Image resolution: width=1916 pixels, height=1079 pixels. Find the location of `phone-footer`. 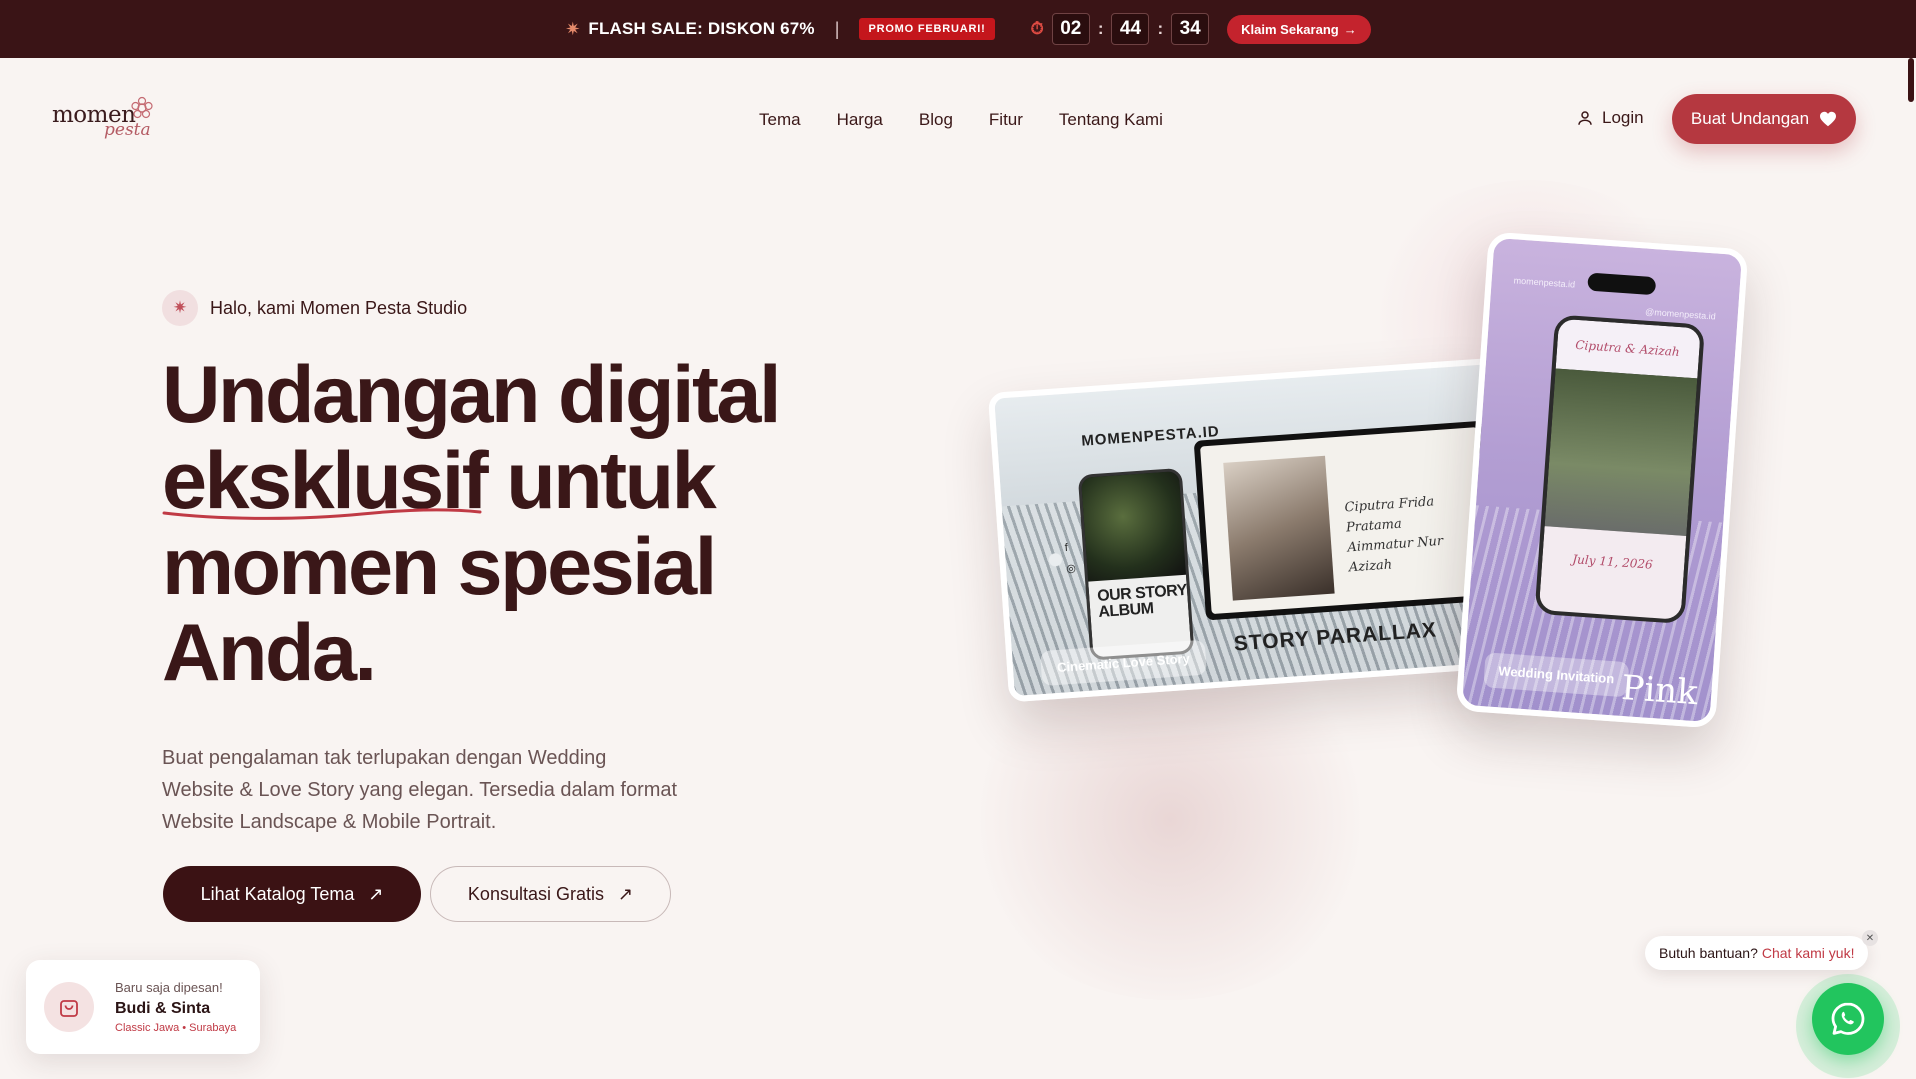

phone-footer is located at coordinates (1612, 575).